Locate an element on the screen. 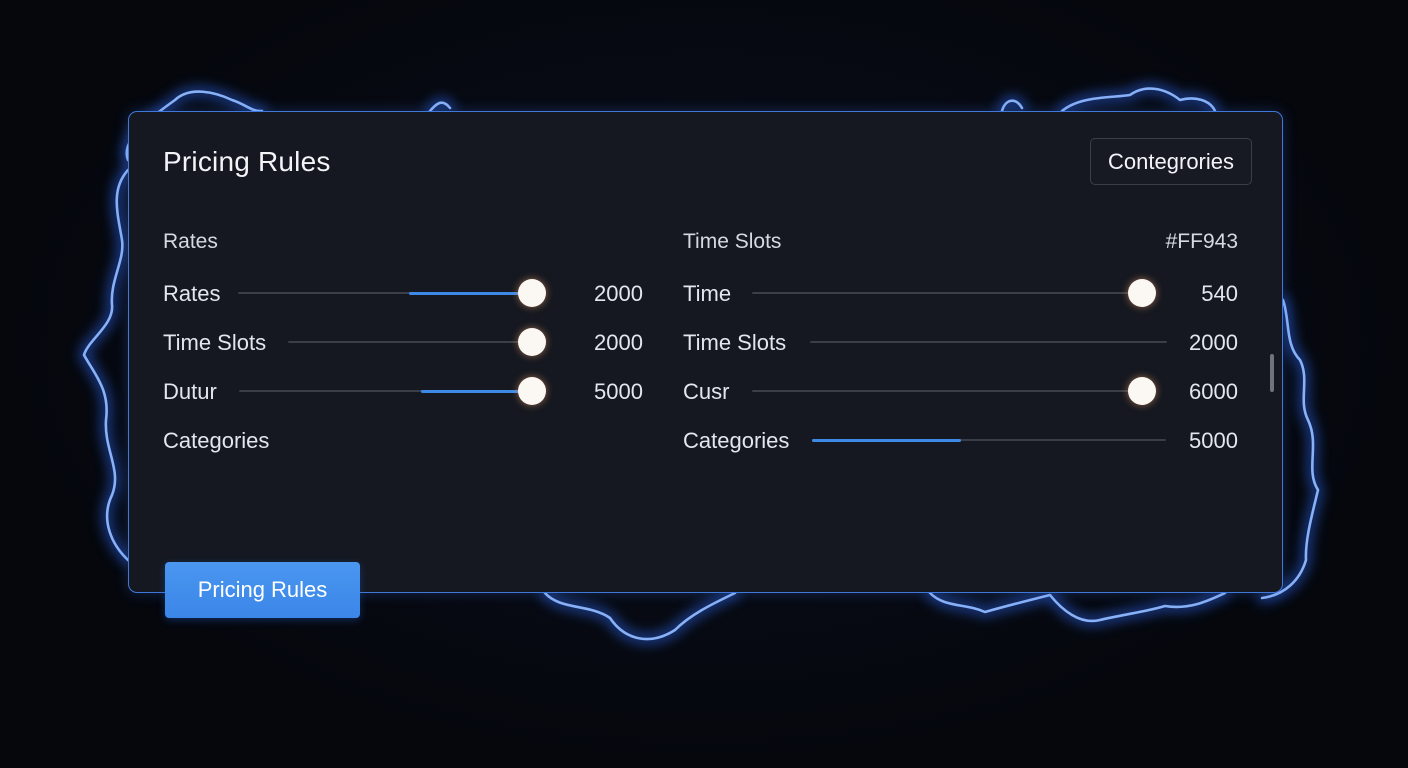  panel-title: Pricing Rules is located at coordinates (247, 161).